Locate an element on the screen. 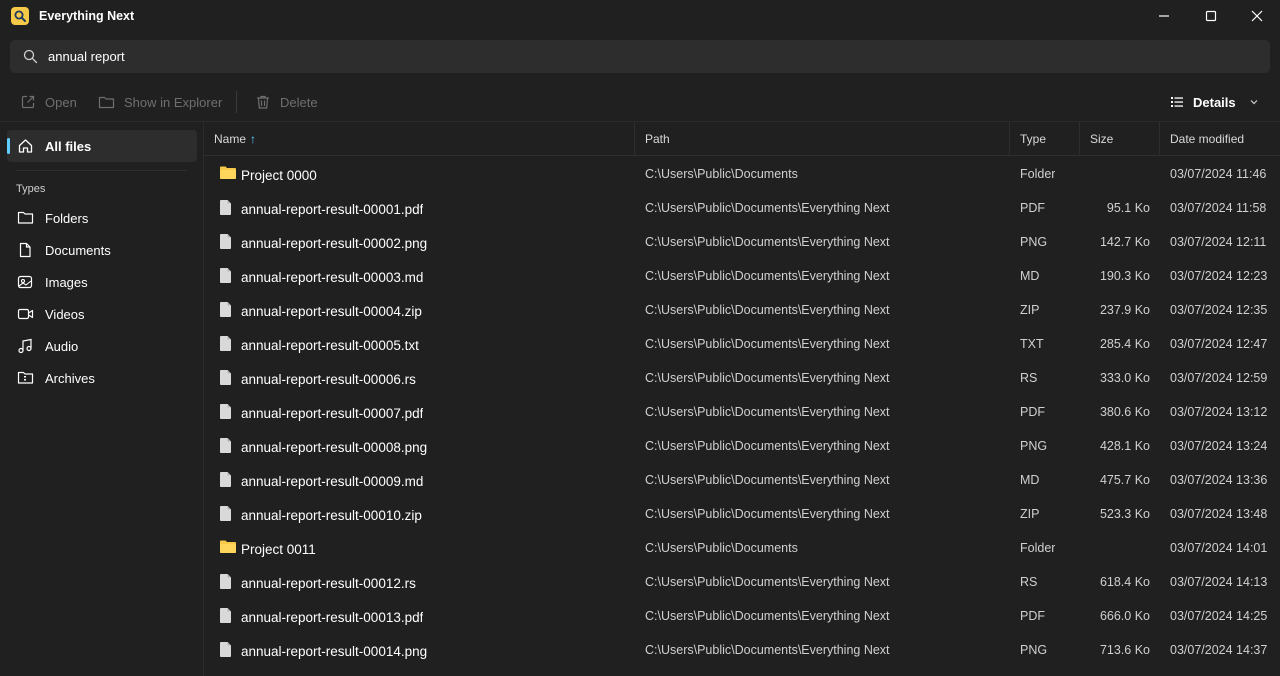  show-in-explorer-button: Show in Explorer is located at coordinates (160, 102).